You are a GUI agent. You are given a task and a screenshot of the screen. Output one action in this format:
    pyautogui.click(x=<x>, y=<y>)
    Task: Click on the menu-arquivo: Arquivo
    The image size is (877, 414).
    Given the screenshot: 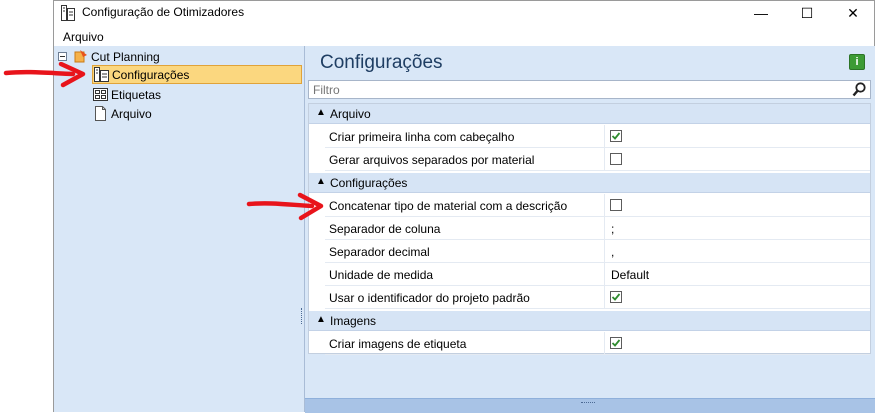 What is the action you would take?
    pyautogui.click(x=83, y=37)
    